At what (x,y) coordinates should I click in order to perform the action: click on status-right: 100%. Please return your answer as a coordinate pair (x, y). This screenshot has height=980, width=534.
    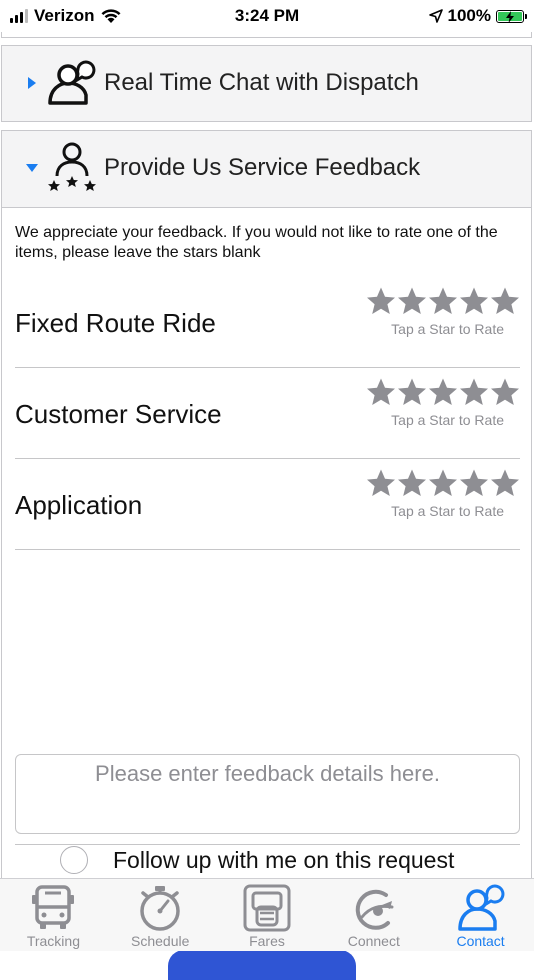
    Looking at the image, I should click on (481, 16).